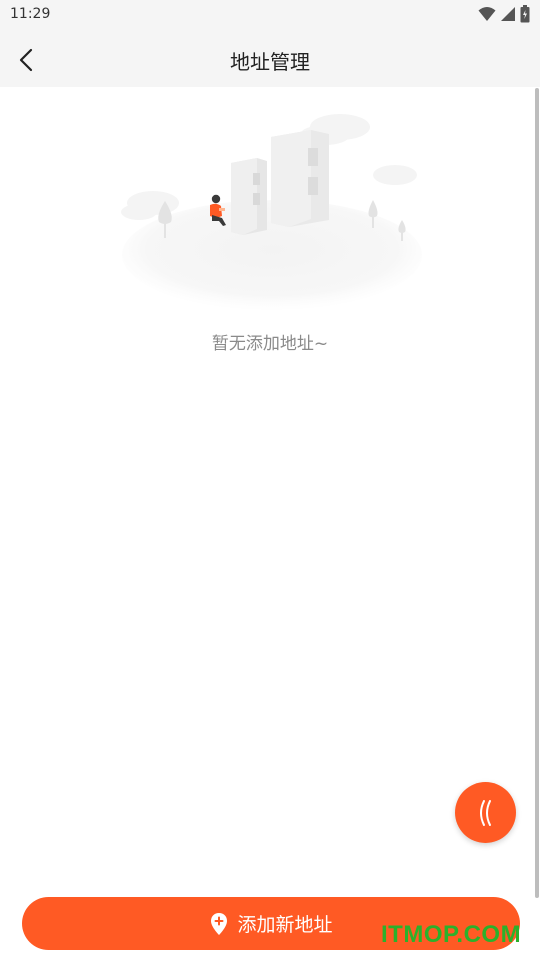 This screenshot has height=960, width=540. Describe the element at coordinates (271, 212) in the screenshot. I see `city-empty-illustration` at that location.